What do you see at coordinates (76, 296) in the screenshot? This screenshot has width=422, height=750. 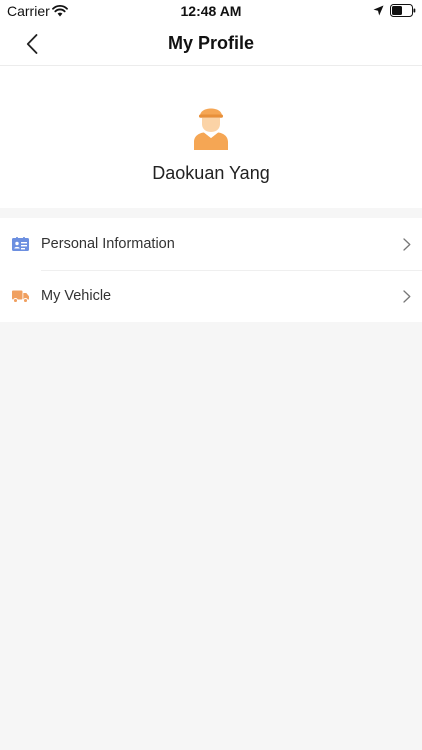 I see `menu-item-label: My Vehicle` at bounding box center [76, 296].